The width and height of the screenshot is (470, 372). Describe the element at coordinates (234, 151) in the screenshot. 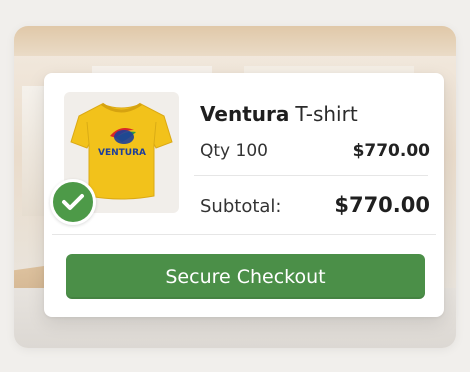

I see `quantity-text: Qty 100` at that location.